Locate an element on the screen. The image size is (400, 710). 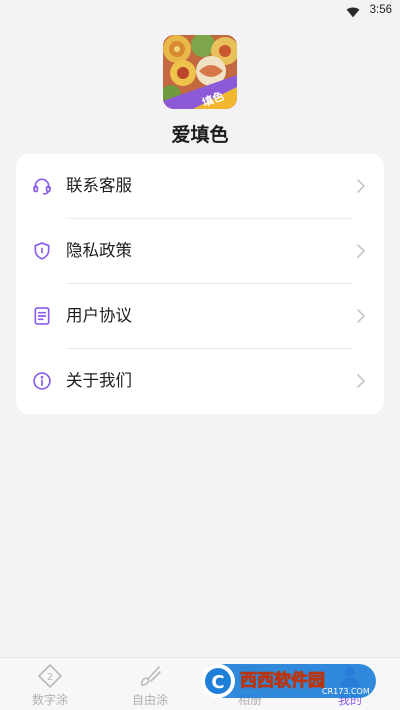
menu-item-label: 联系客服 is located at coordinates (99, 185).